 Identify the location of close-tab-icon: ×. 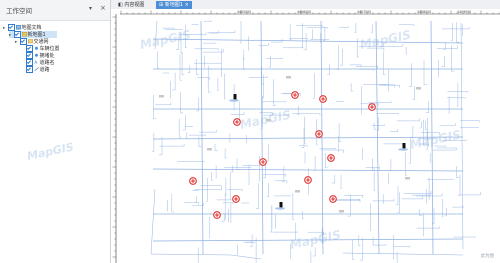
(187, 5).